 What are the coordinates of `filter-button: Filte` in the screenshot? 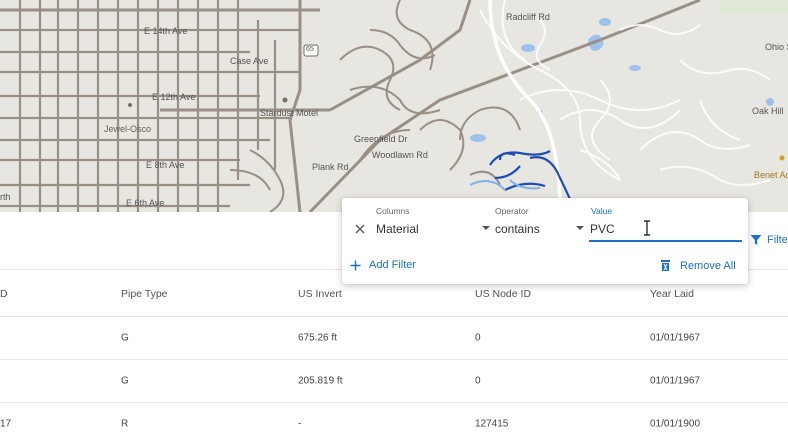 It's located at (769, 240).